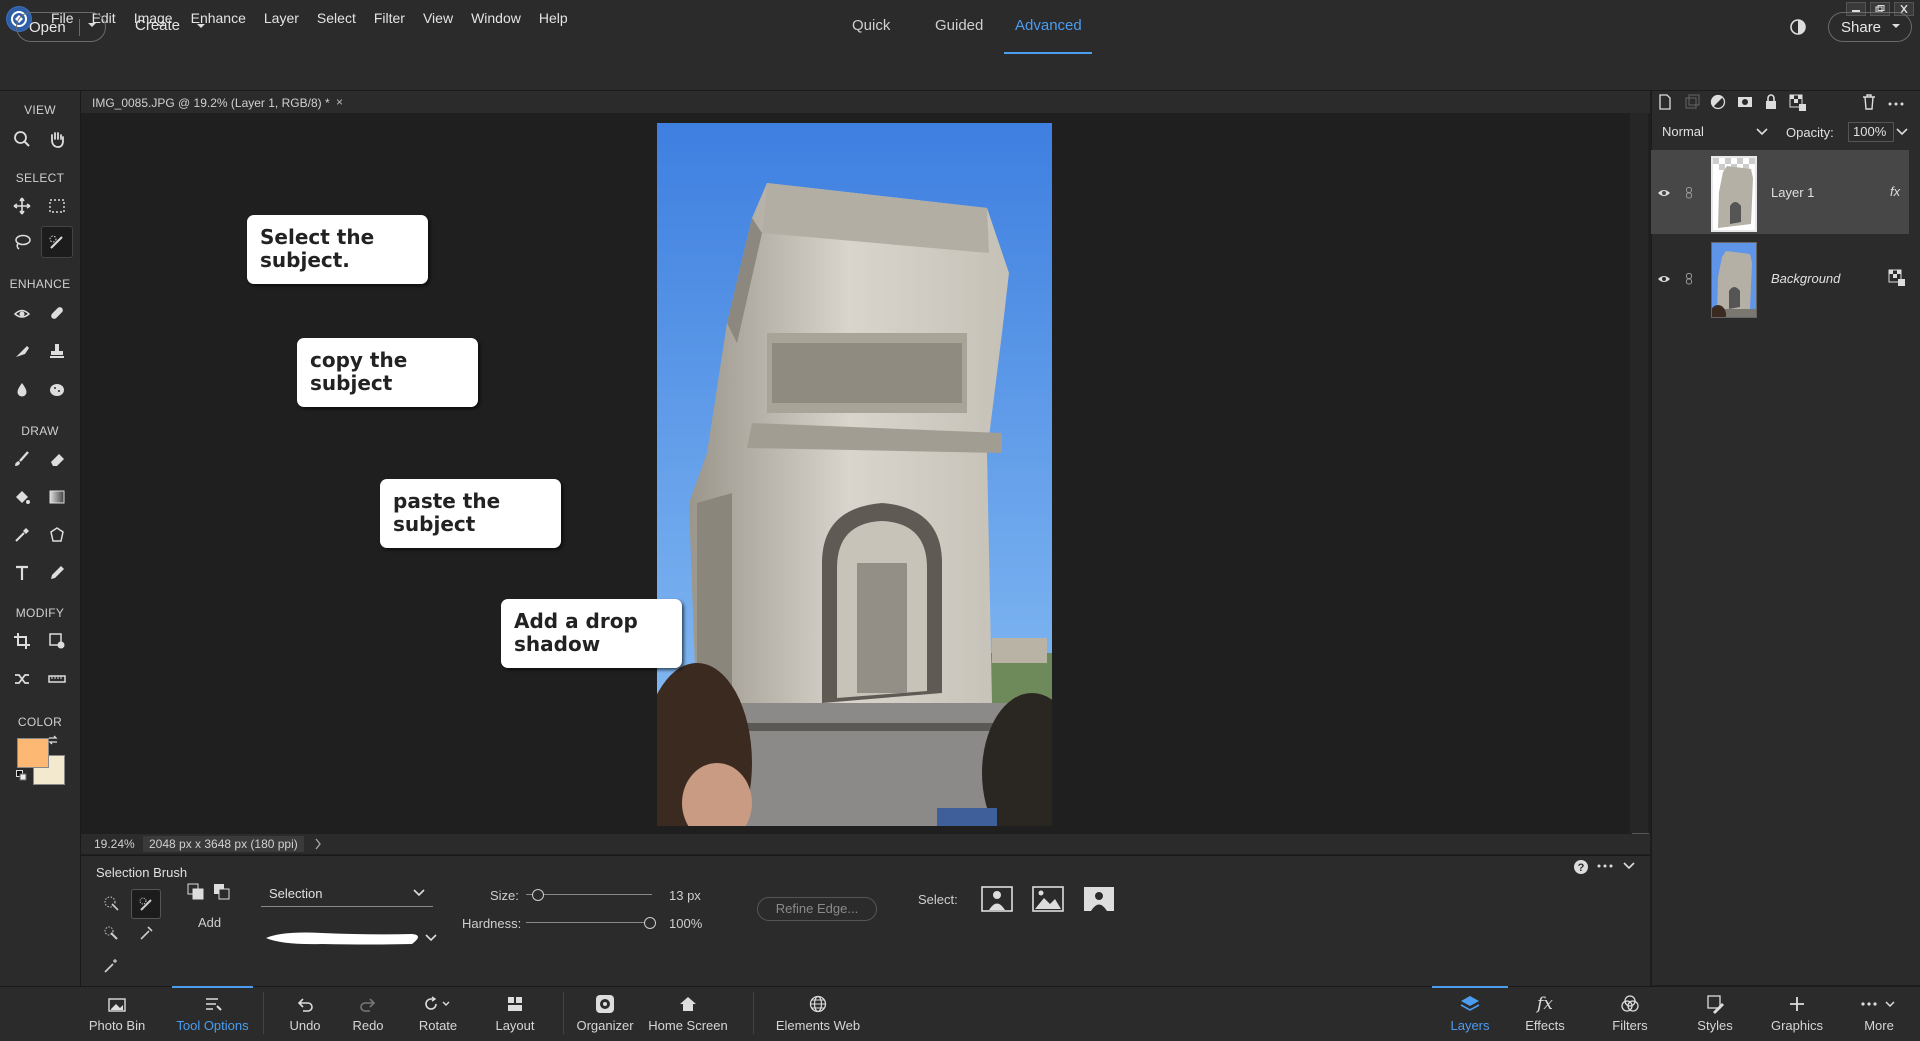  What do you see at coordinates (1048, 25) in the screenshot?
I see `tab-advanced: Advanced` at bounding box center [1048, 25].